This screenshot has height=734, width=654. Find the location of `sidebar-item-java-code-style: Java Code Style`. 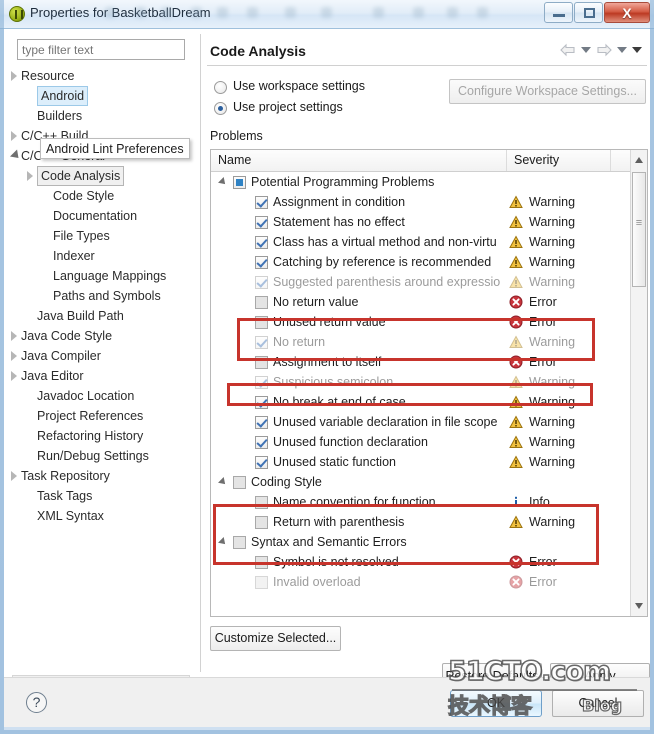

sidebar-item-java-code-style: Java Code Style is located at coordinates (103, 336).